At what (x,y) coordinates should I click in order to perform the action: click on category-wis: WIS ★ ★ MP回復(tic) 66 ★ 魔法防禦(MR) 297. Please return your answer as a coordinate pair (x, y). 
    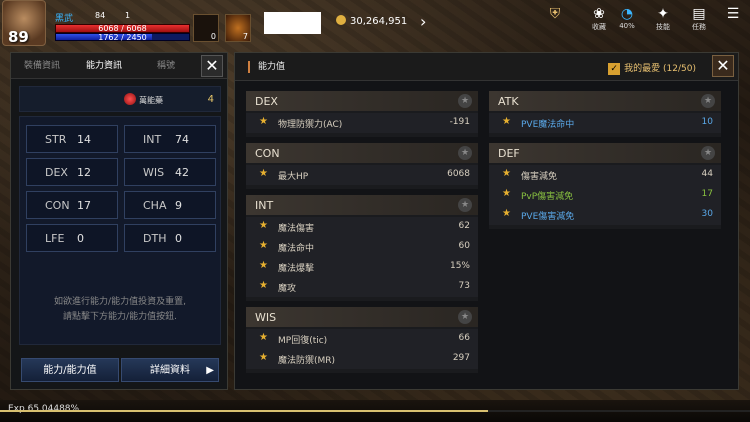
    Looking at the image, I should click on (362, 340).